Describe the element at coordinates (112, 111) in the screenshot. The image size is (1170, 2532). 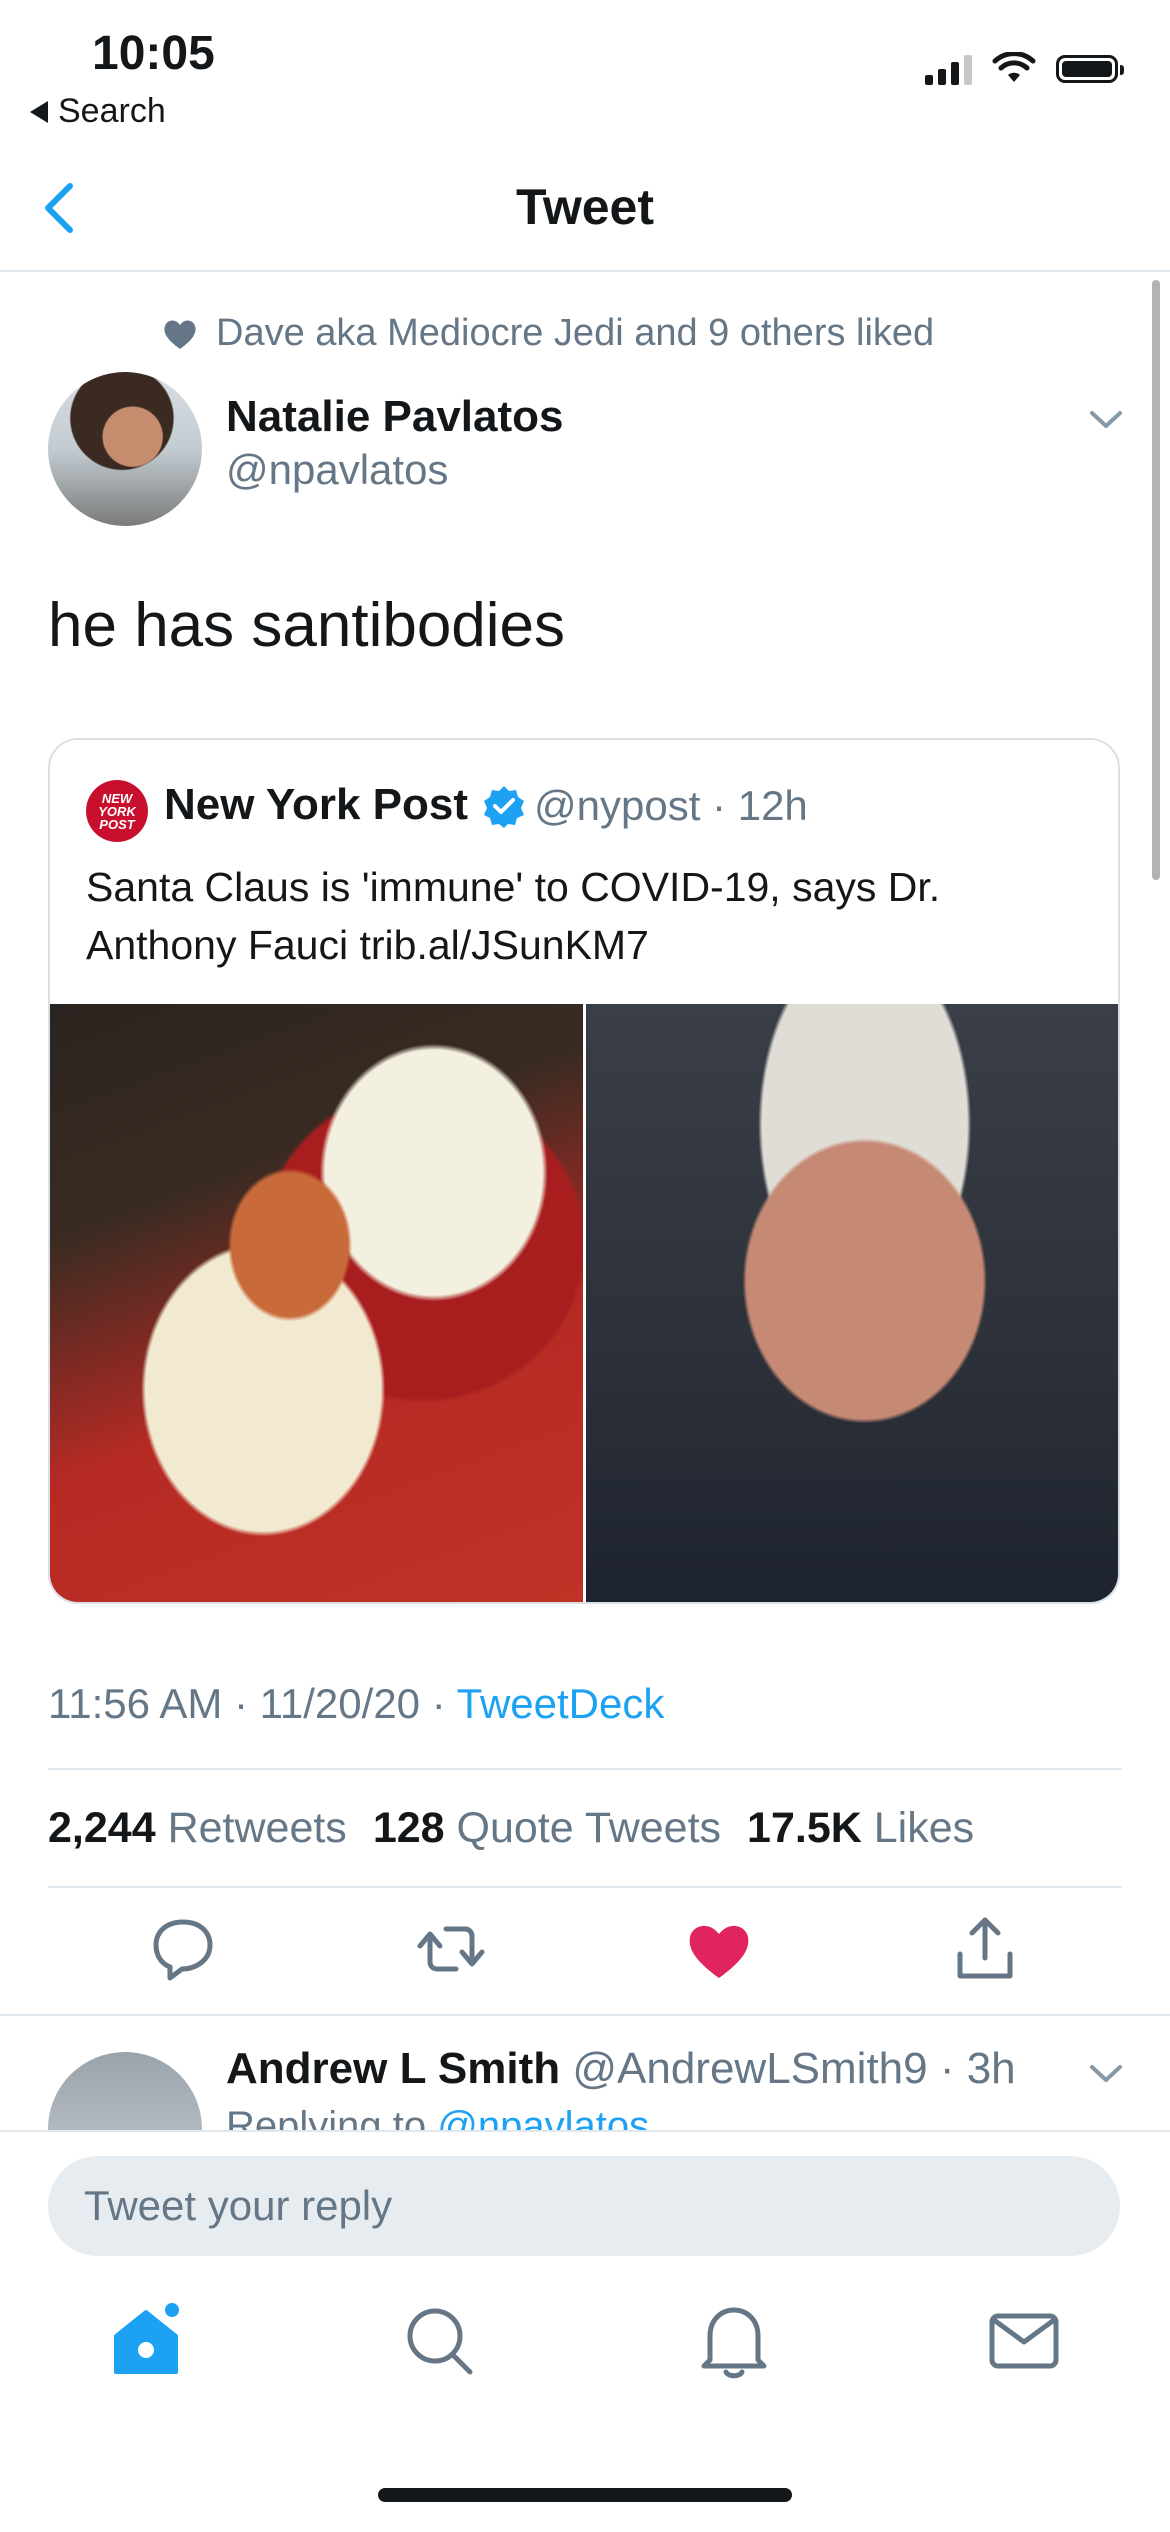
I see `back-to-search-label: Search` at that location.